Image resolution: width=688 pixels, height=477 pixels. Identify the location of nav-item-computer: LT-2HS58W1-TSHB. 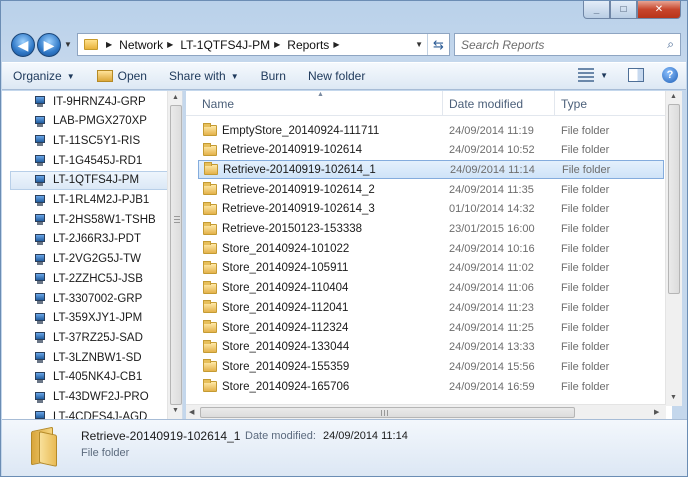
(91, 219).